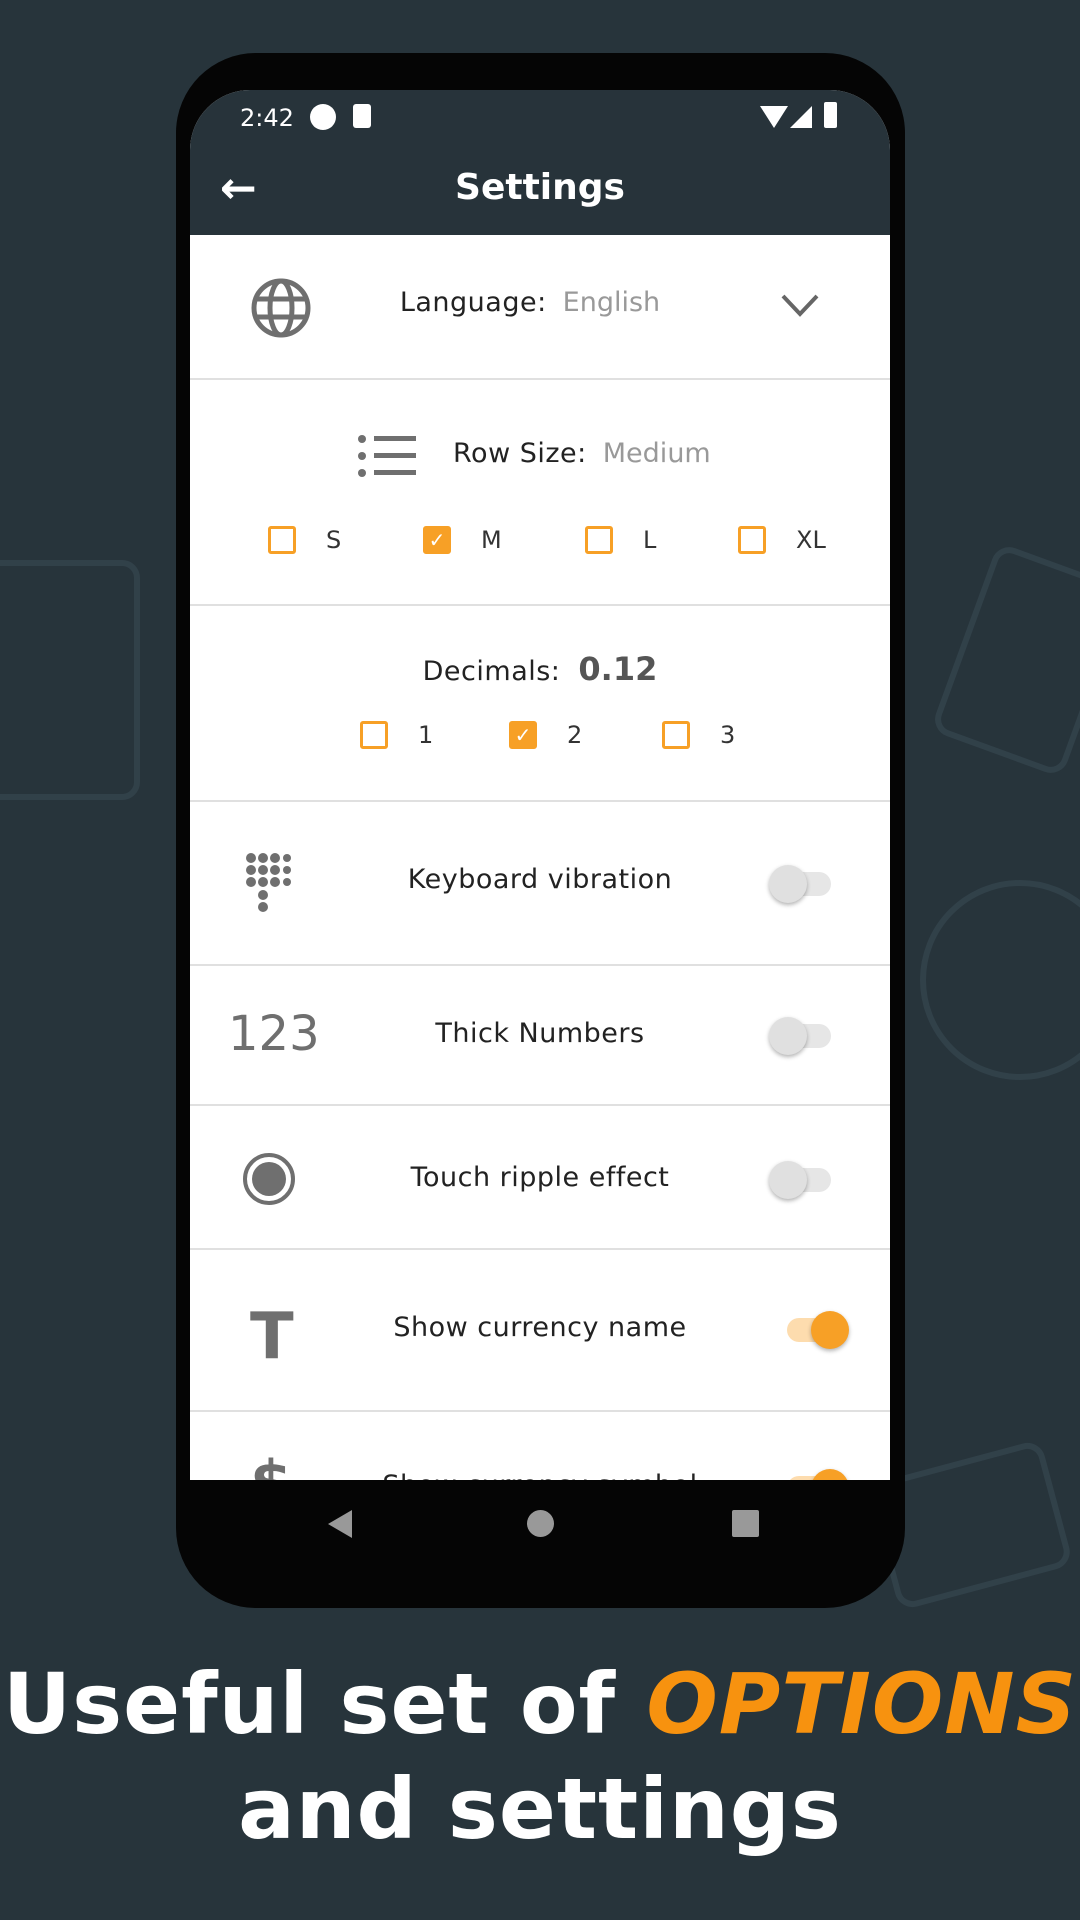  Describe the element at coordinates (618, 669) in the screenshot. I see `decimals-value: 0.12` at that location.